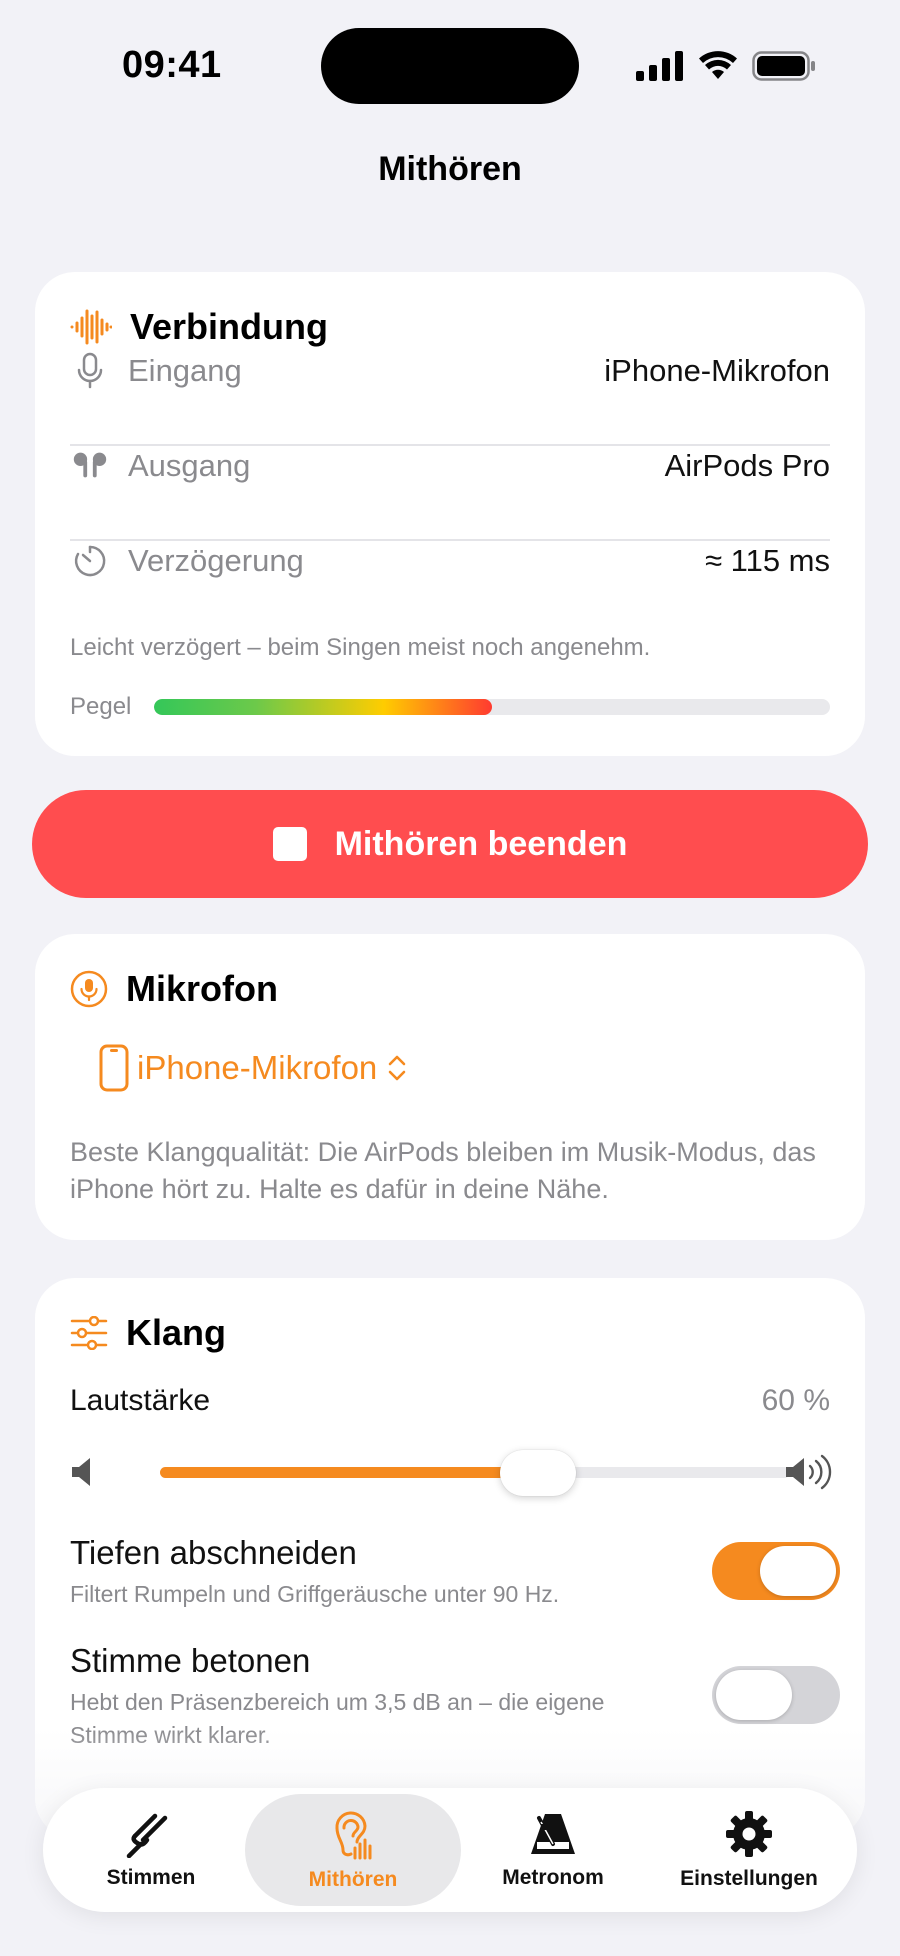 This screenshot has height=1956, width=900. I want to click on volume-value: 60 %, so click(795, 1400).